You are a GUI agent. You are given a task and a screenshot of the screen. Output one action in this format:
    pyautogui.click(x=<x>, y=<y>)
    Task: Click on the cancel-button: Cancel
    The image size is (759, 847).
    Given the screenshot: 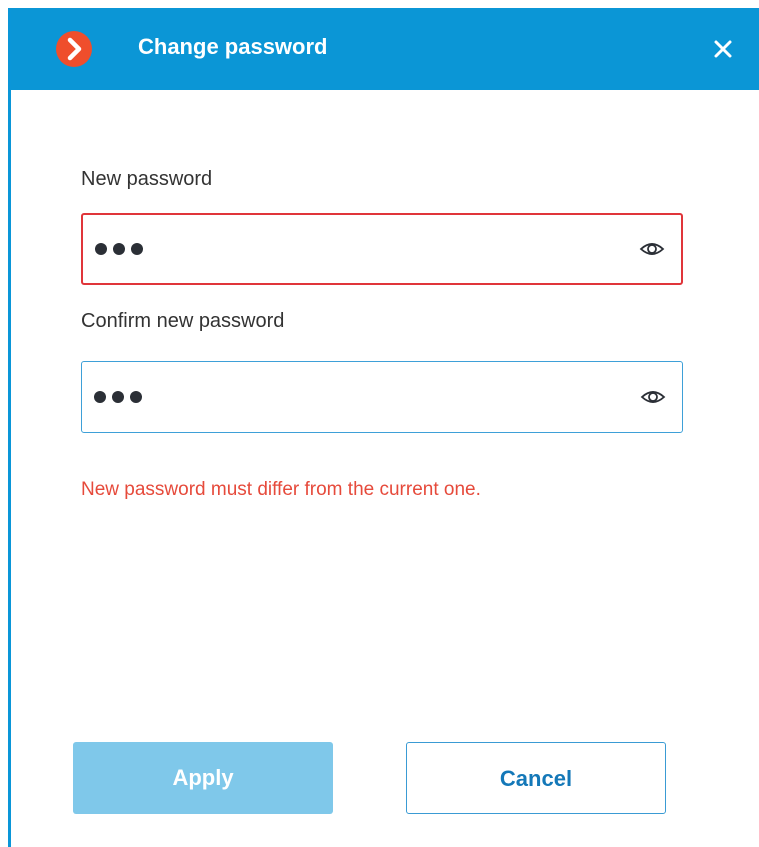 What is the action you would take?
    pyautogui.click(x=536, y=778)
    